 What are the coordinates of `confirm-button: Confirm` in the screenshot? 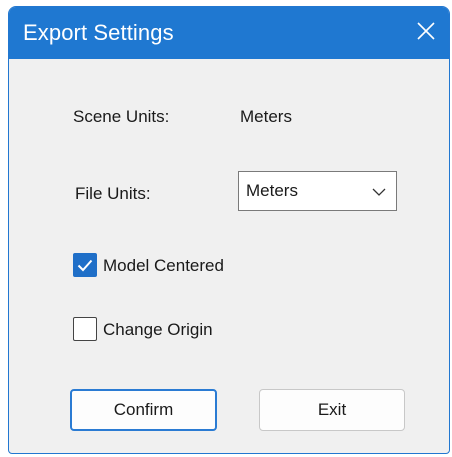 It's located at (143, 410).